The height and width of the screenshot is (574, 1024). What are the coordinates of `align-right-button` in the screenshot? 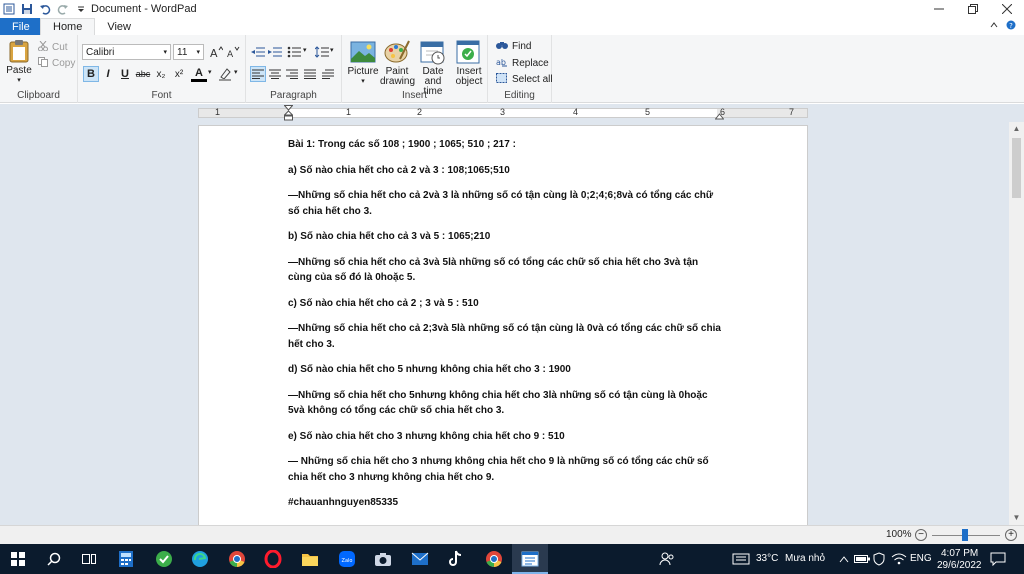 It's located at (292, 74).